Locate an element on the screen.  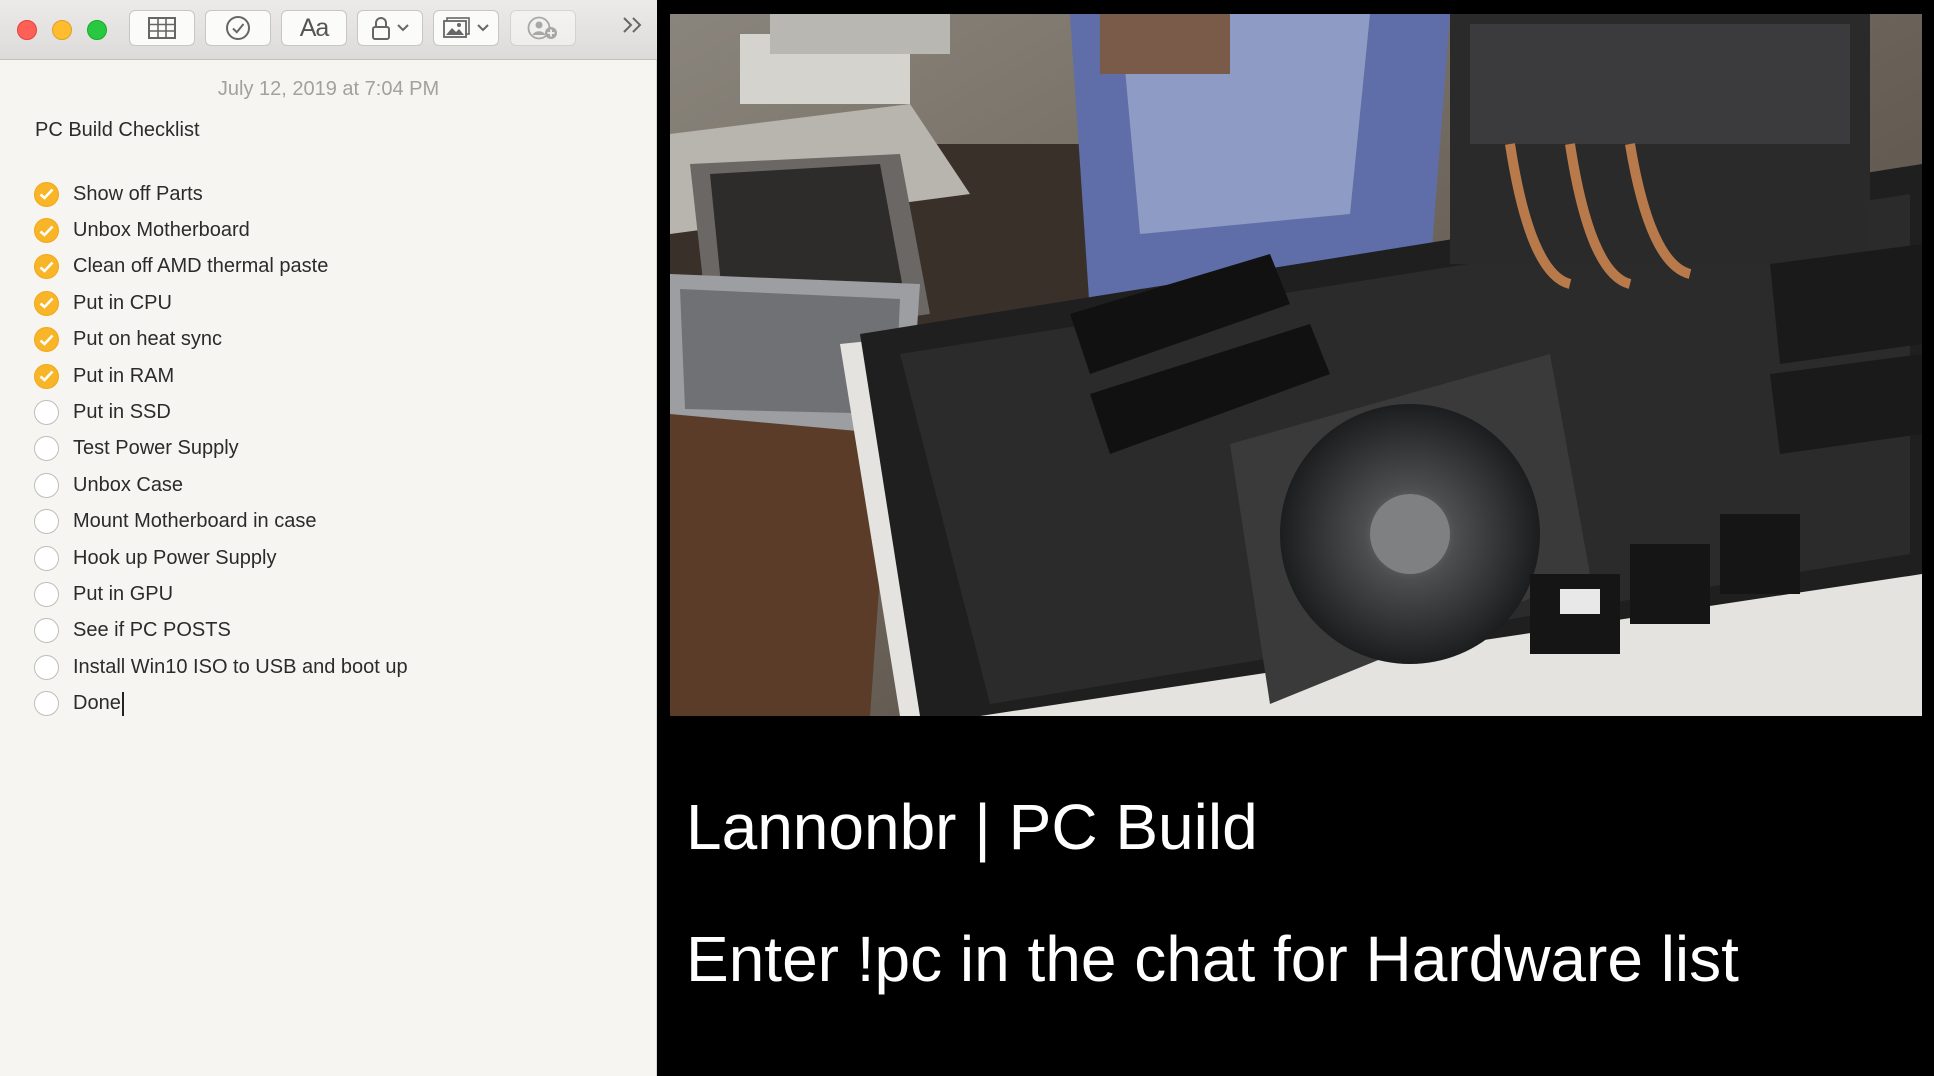
checklist-item-label: Put in RAM is located at coordinates (123, 376).